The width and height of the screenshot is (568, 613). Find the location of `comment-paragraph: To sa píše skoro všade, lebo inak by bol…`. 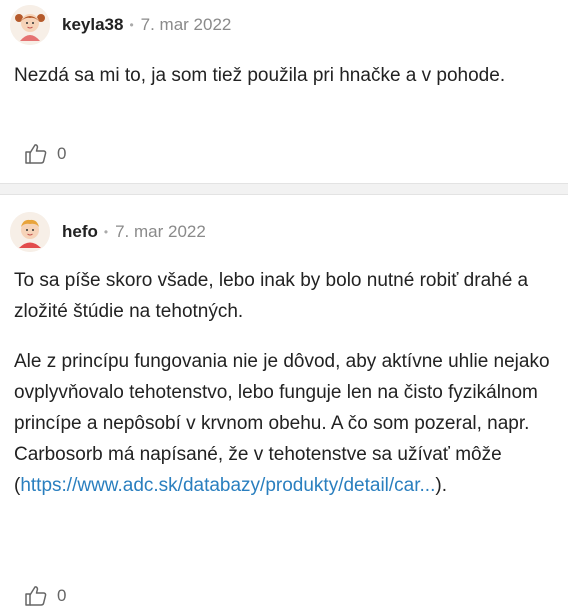

comment-paragraph: To sa píše skoro všade, lebo inak by bol… is located at coordinates (271, 296).